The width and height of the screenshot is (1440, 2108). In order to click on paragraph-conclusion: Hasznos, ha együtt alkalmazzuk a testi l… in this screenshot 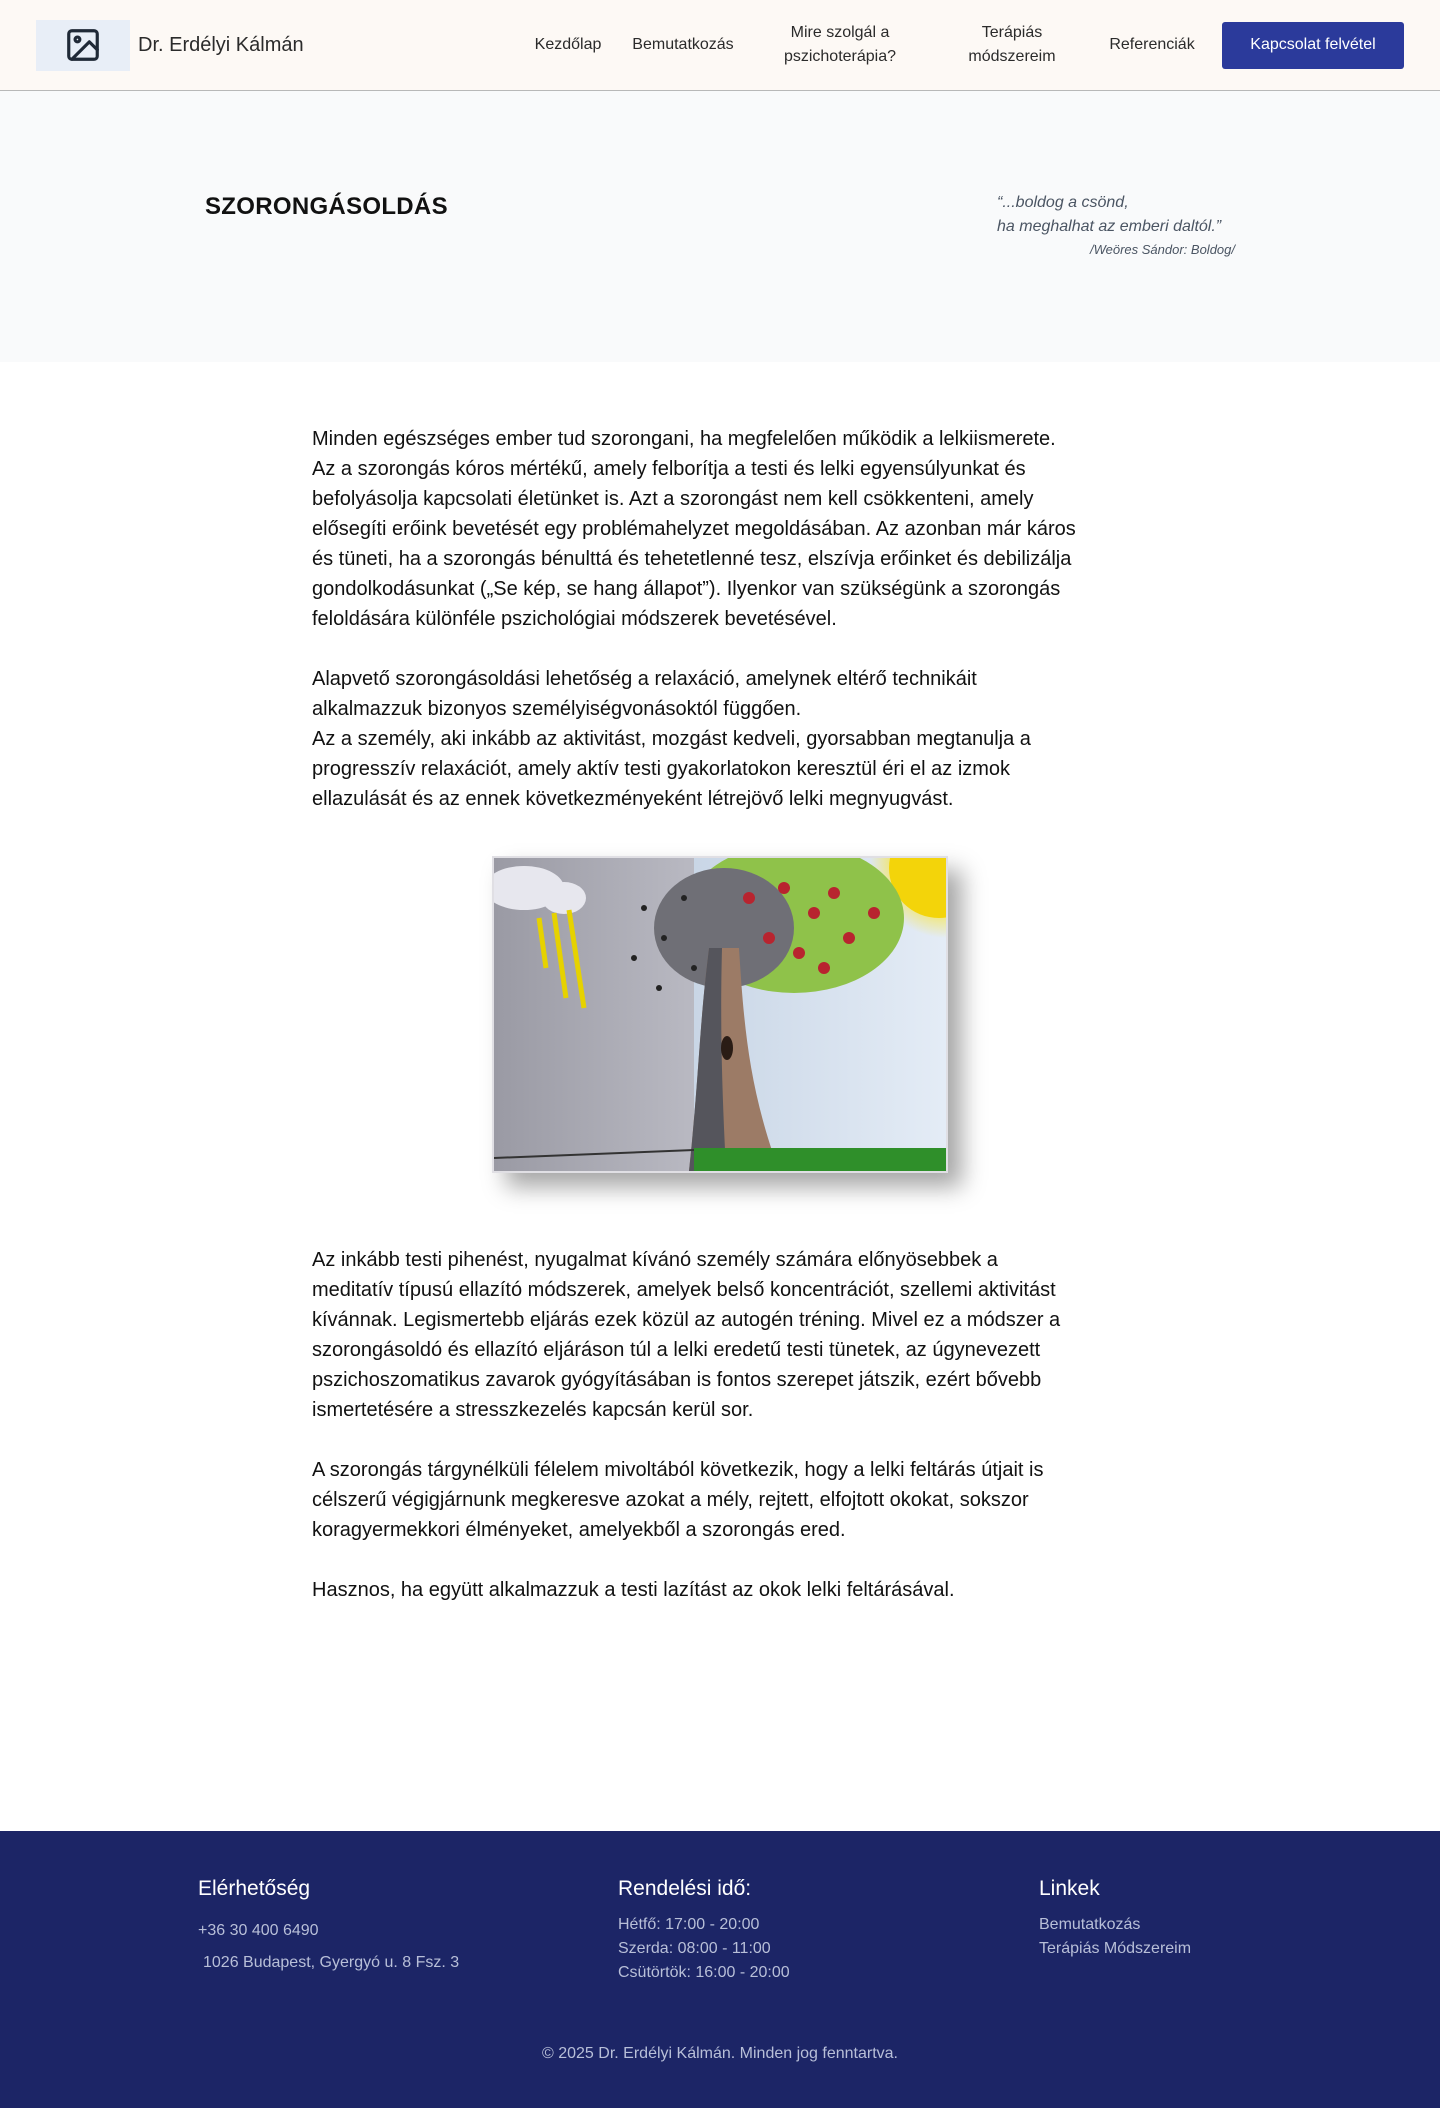, I will do `click(722, 1590)`.